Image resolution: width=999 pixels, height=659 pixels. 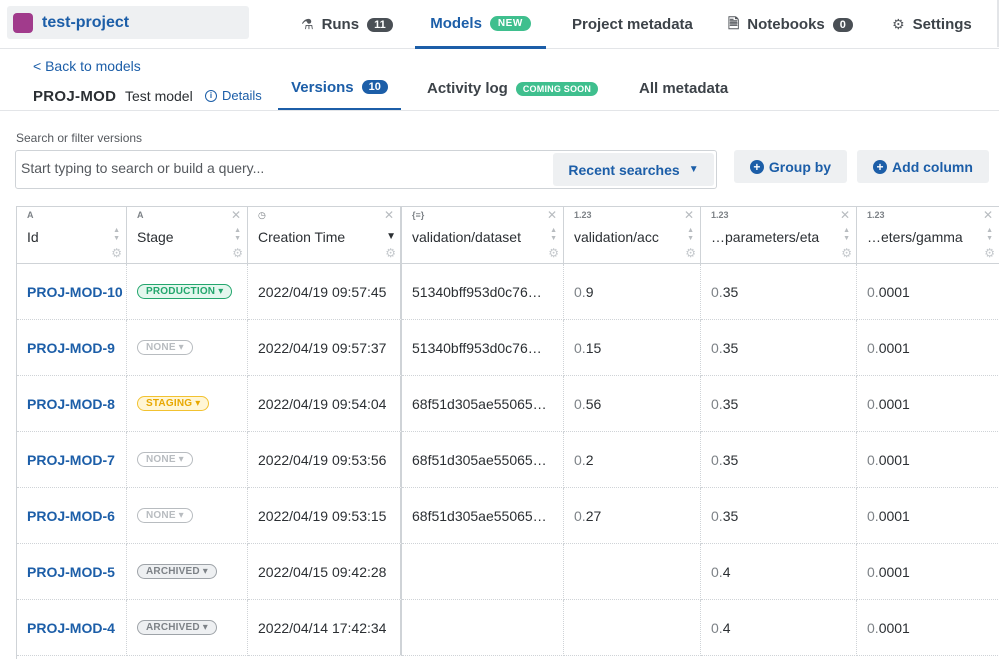 I want to click on version-id-link: PROJ-MOD-9, so click(x=71, y=348).